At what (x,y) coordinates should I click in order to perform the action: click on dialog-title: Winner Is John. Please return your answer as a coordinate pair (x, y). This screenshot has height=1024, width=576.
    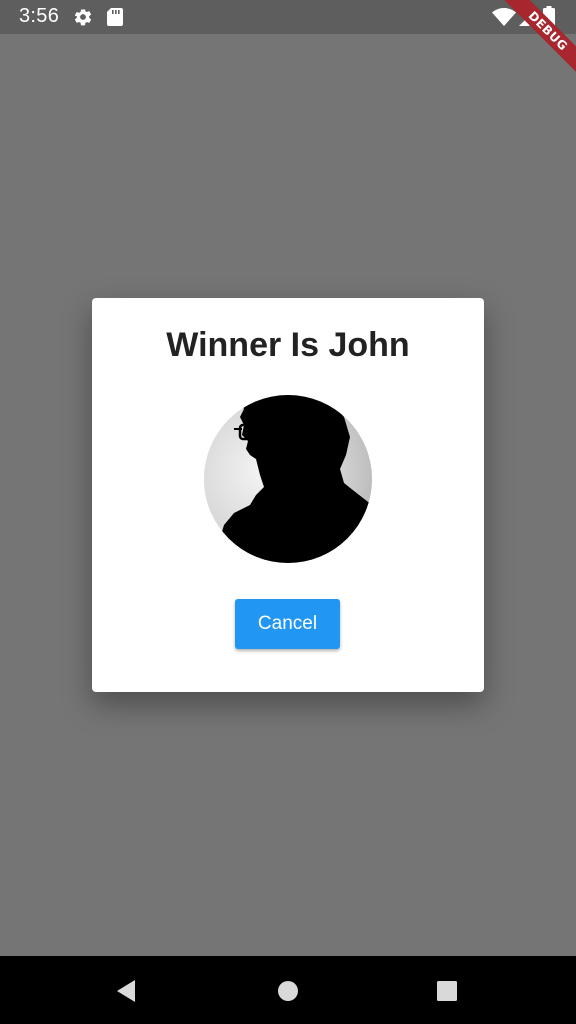
    Looking at the image, I should click on (288, 345).